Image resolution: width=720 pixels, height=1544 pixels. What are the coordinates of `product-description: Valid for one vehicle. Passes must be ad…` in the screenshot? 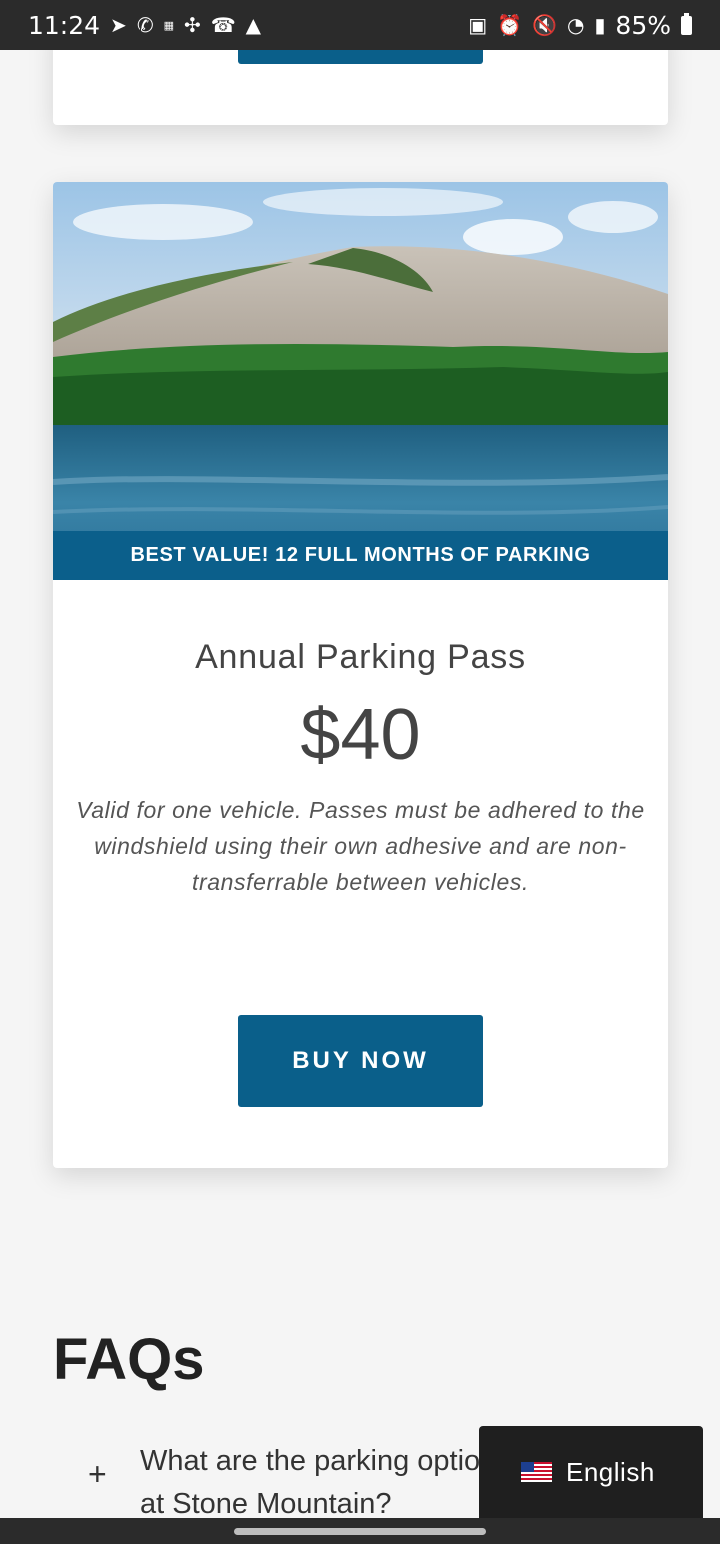 It's located at (360, 846).